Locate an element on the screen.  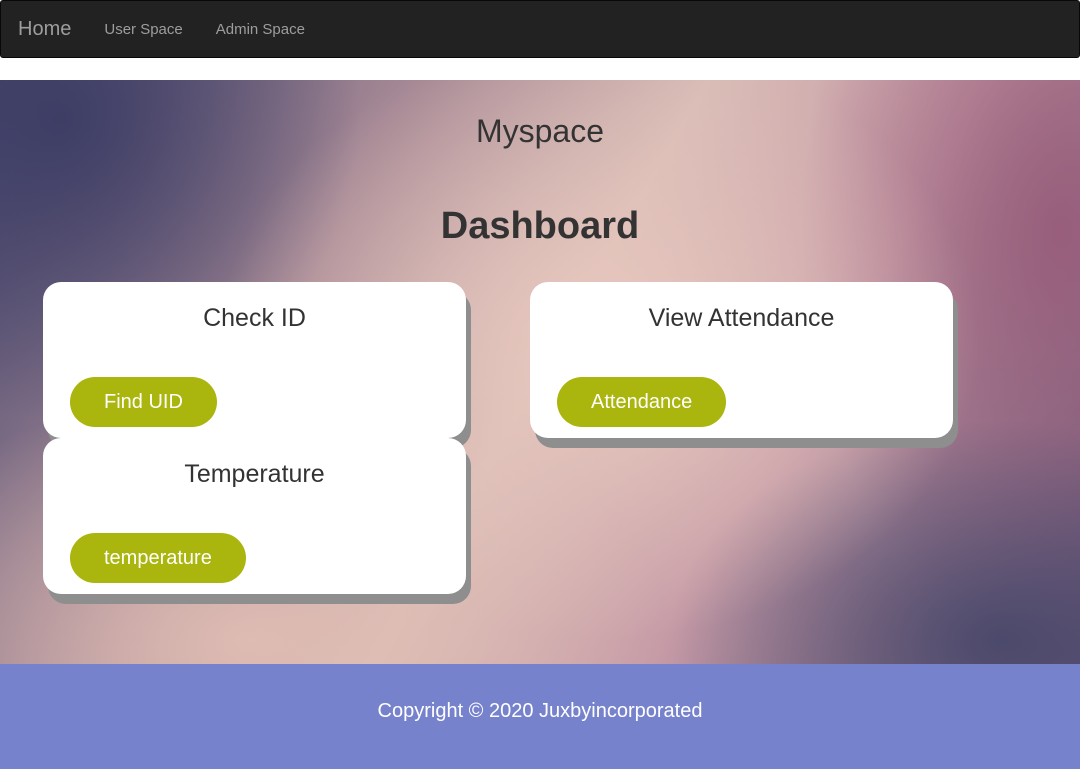
copyright-text: Copyright © 2020 Juxbyincorporated is located at coordinates (540, 711).